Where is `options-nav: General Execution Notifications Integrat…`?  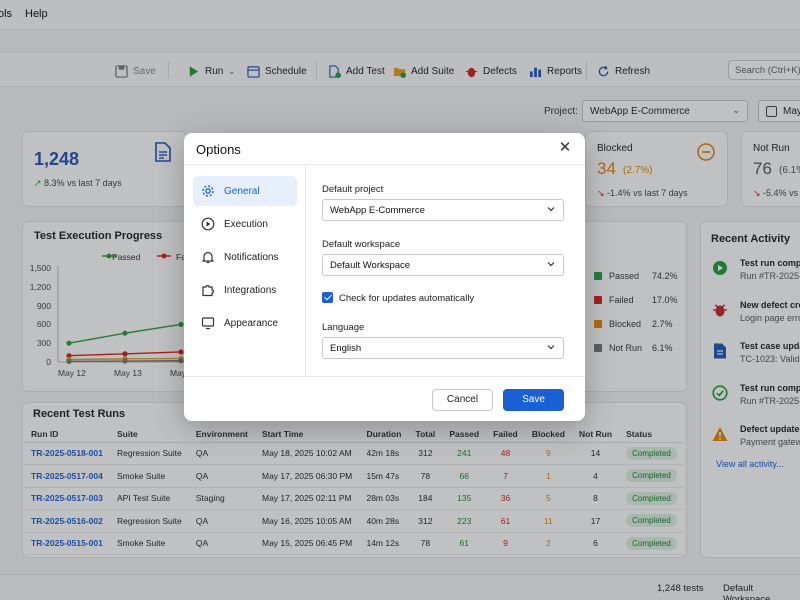
options-nav: General Execution Notifications Integrat… is located at coordinates (245, 270).